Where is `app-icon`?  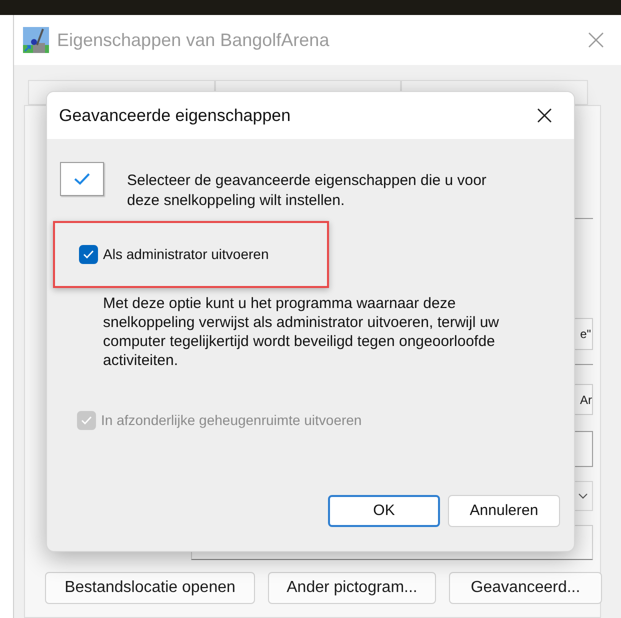 app-icon is located at coordinates (36, 40).